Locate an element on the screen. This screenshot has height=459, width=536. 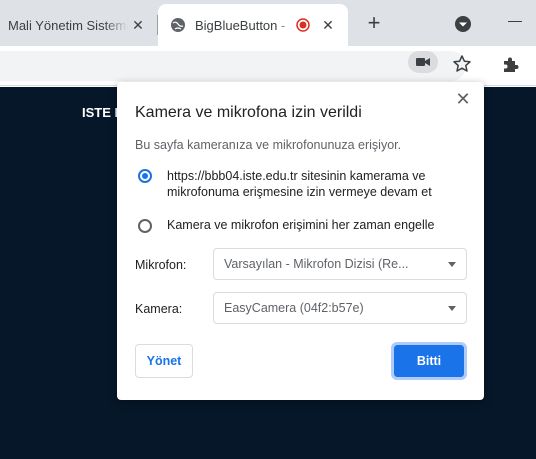
star-icon is located at coordinates (462, 64).